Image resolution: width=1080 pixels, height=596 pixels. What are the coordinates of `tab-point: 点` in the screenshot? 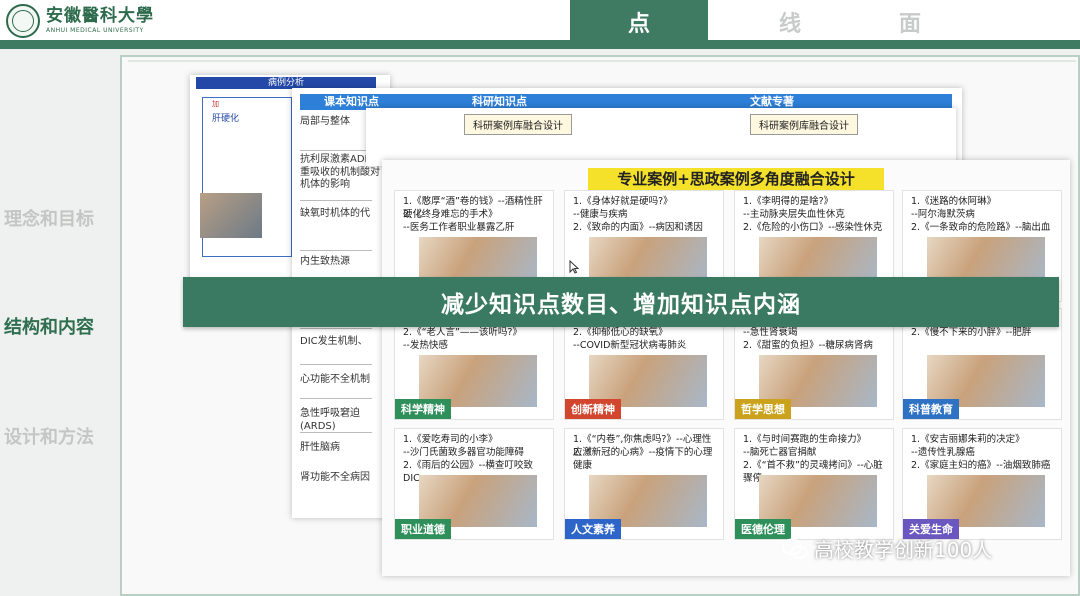 It's located at (639, 22).